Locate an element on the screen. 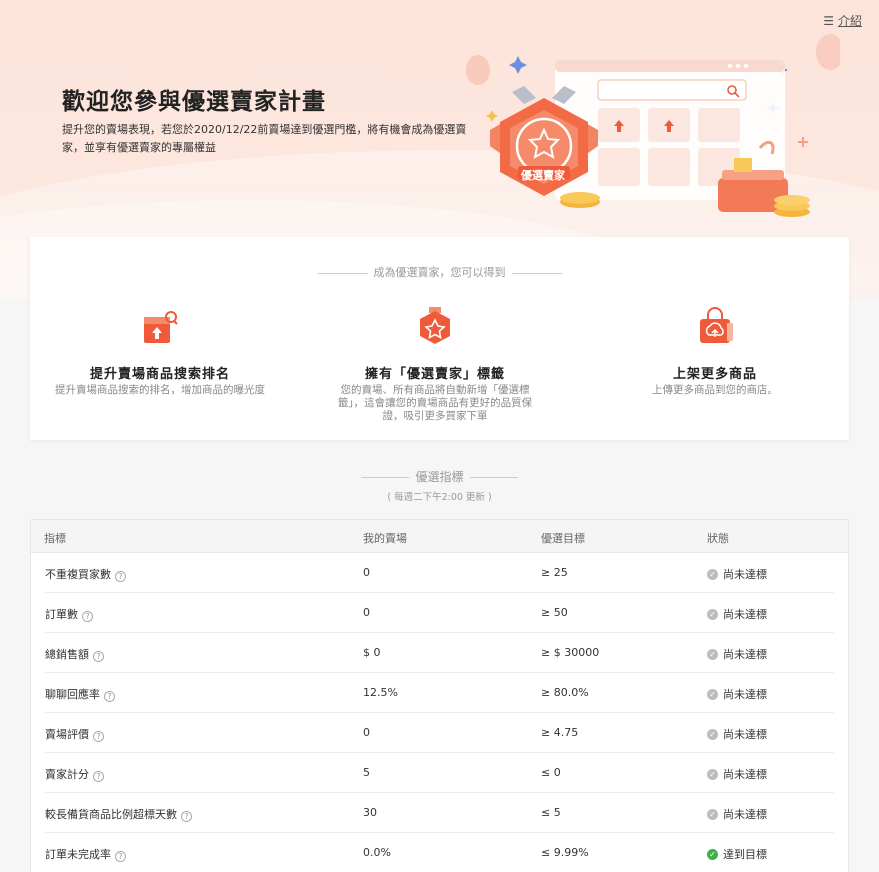  target-value: ≥ $ 30000 is located at coordinates (570, 652).